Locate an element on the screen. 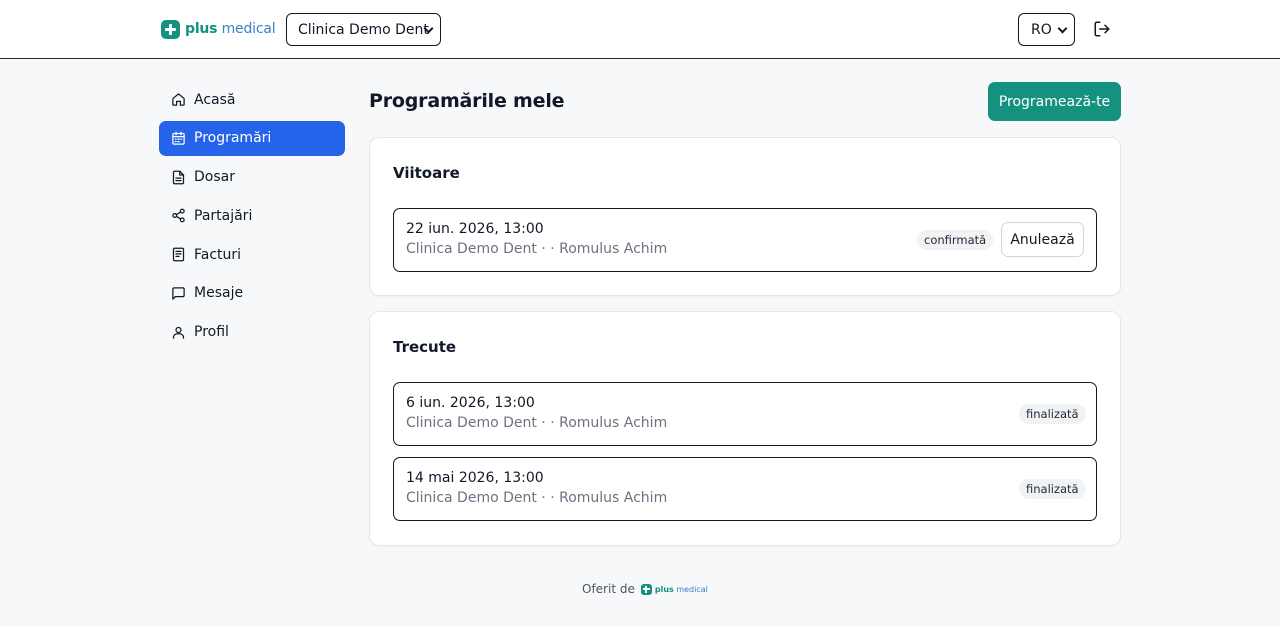 The width and height of the screenshot is (1280, 627). clinic-select-value: Clinica Demo Dent is located at coordinates (363, 29).